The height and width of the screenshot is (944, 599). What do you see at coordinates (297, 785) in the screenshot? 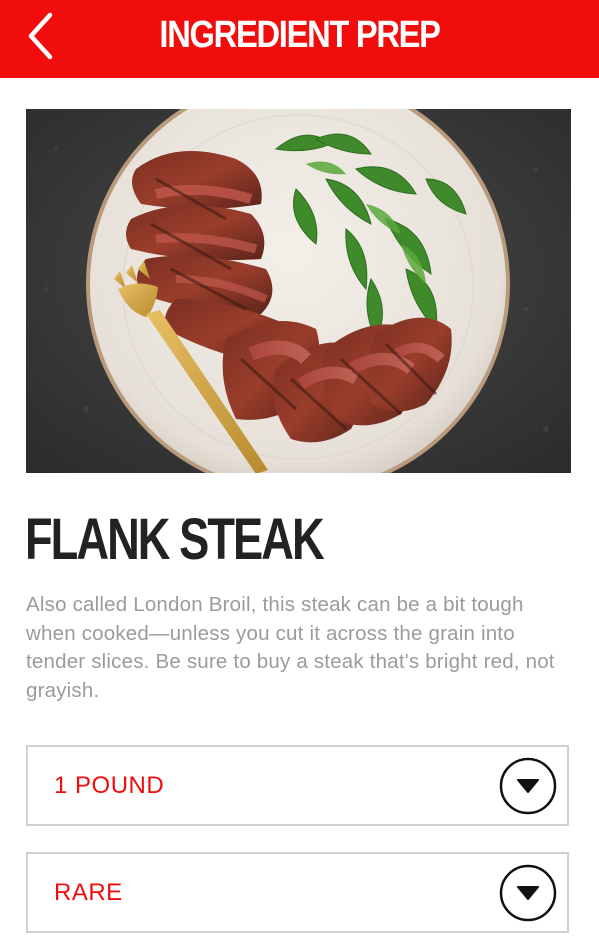
I see `quantity-dropdown: 1 POUND` at bounding box center [297, 785].